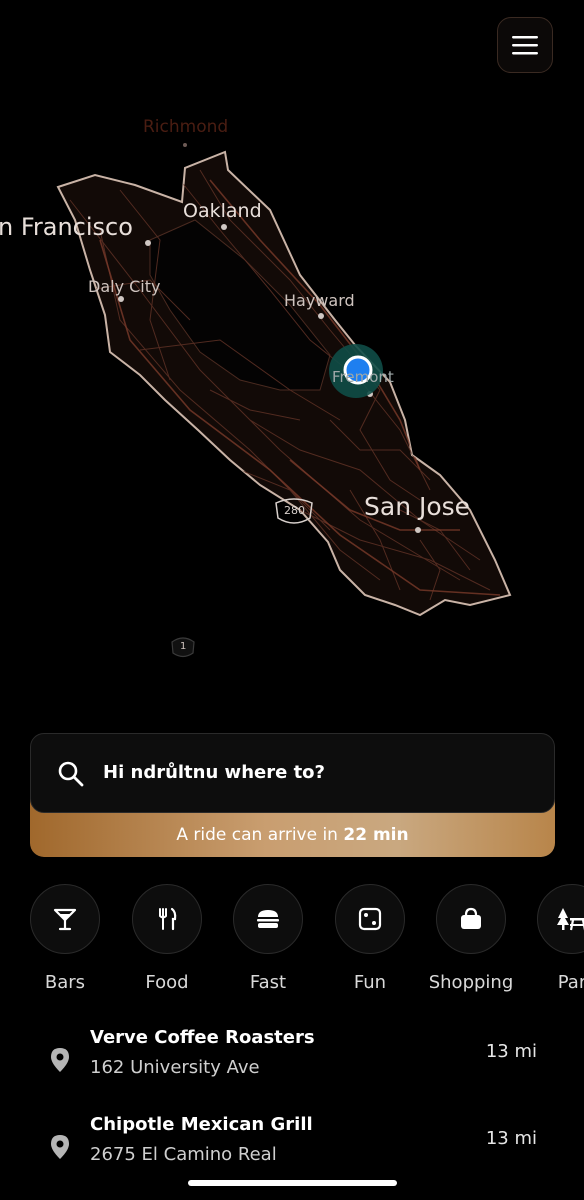 The height and width of the screenshot is (1200, 584). I want to click on eta-text: A ride can arrive in 22 min, so click(292, 835).